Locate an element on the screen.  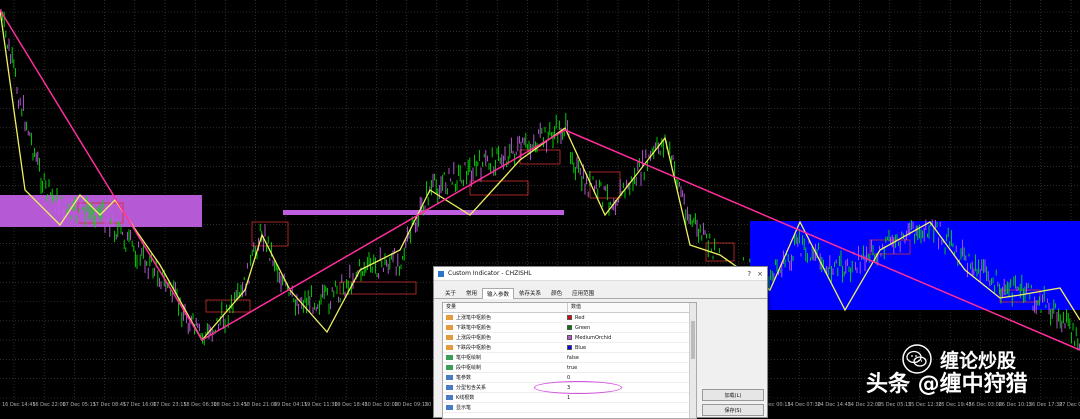
param-value: Red is located at coordinates (580, 317).